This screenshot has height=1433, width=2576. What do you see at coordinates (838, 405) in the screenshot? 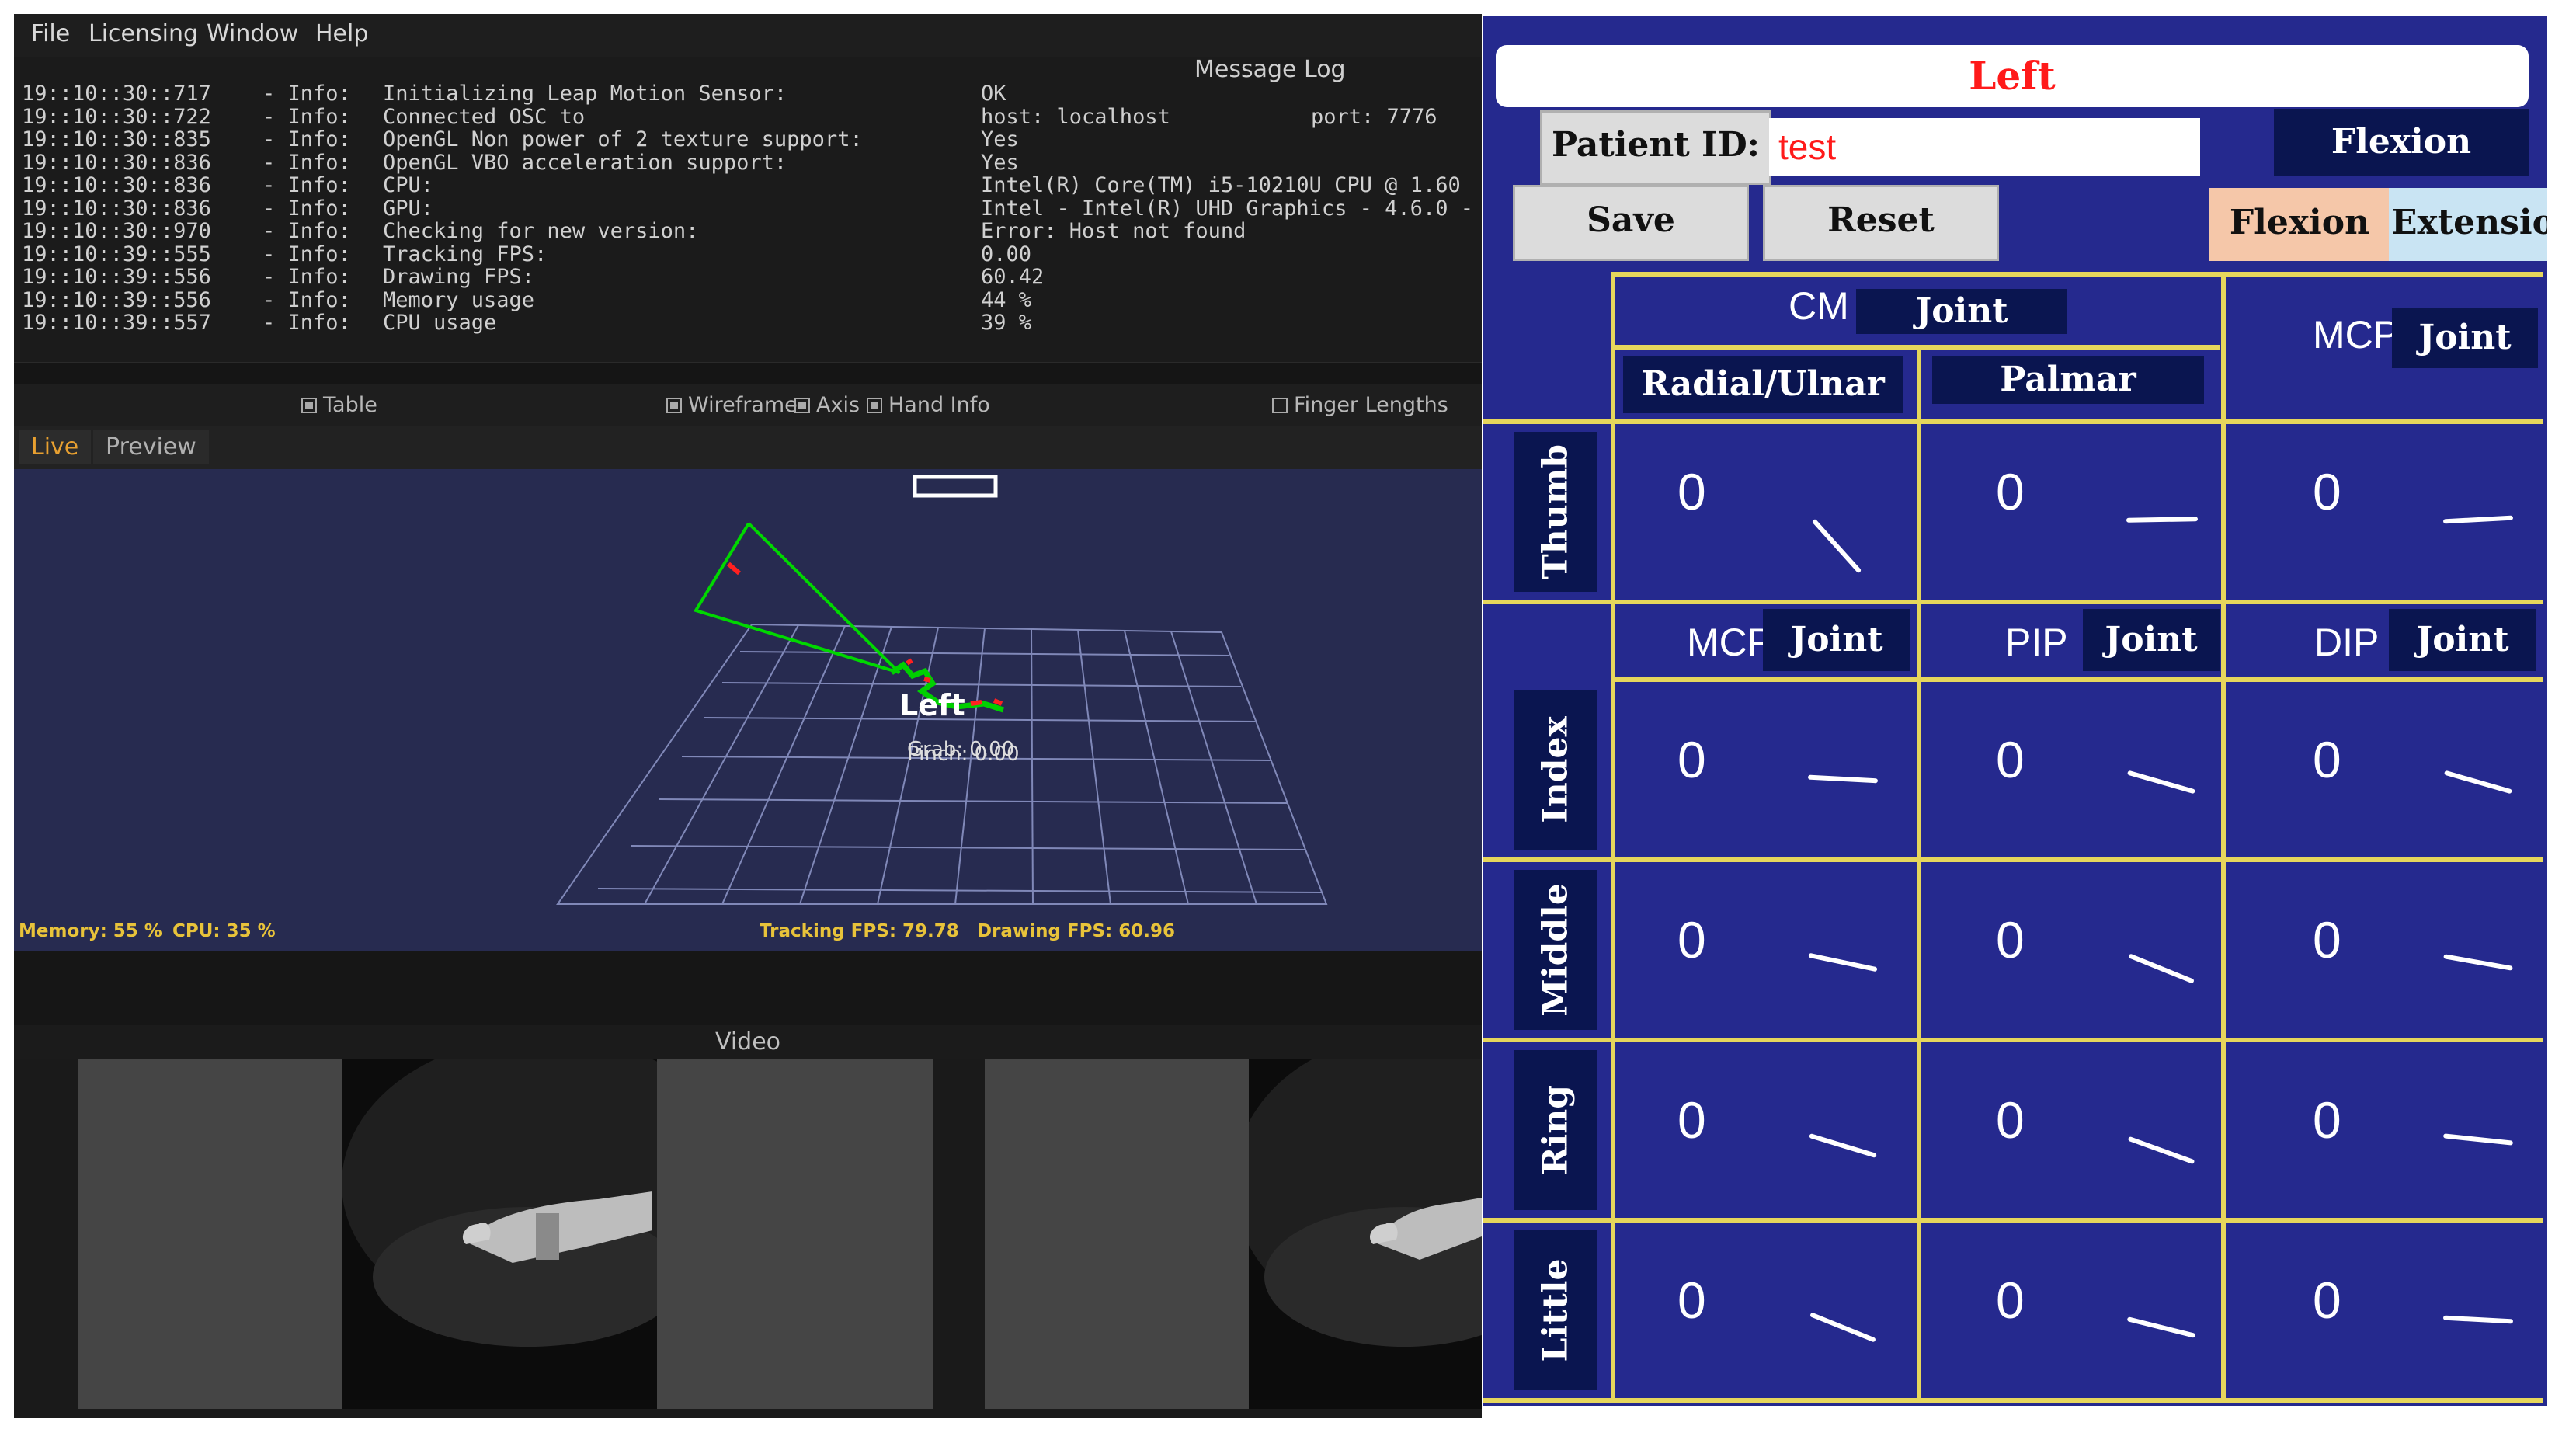
I see `option-label: Axis` at bounding box center [838, 405].